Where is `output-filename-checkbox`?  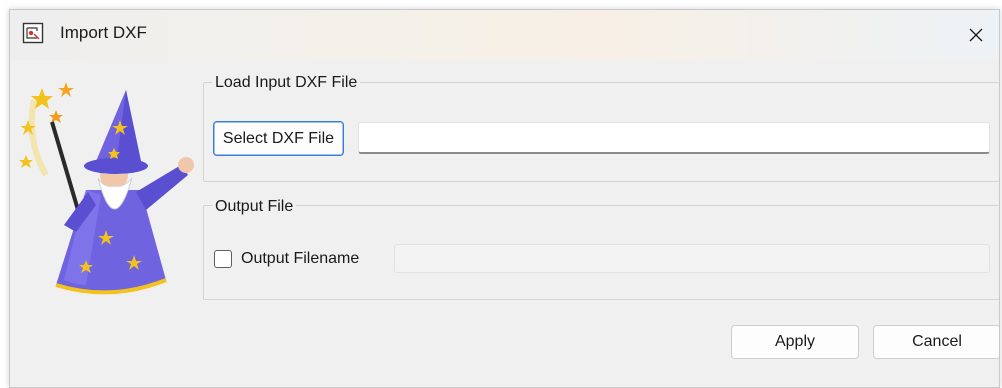 output-filename-checkbox is located at coordinates (223, 259).